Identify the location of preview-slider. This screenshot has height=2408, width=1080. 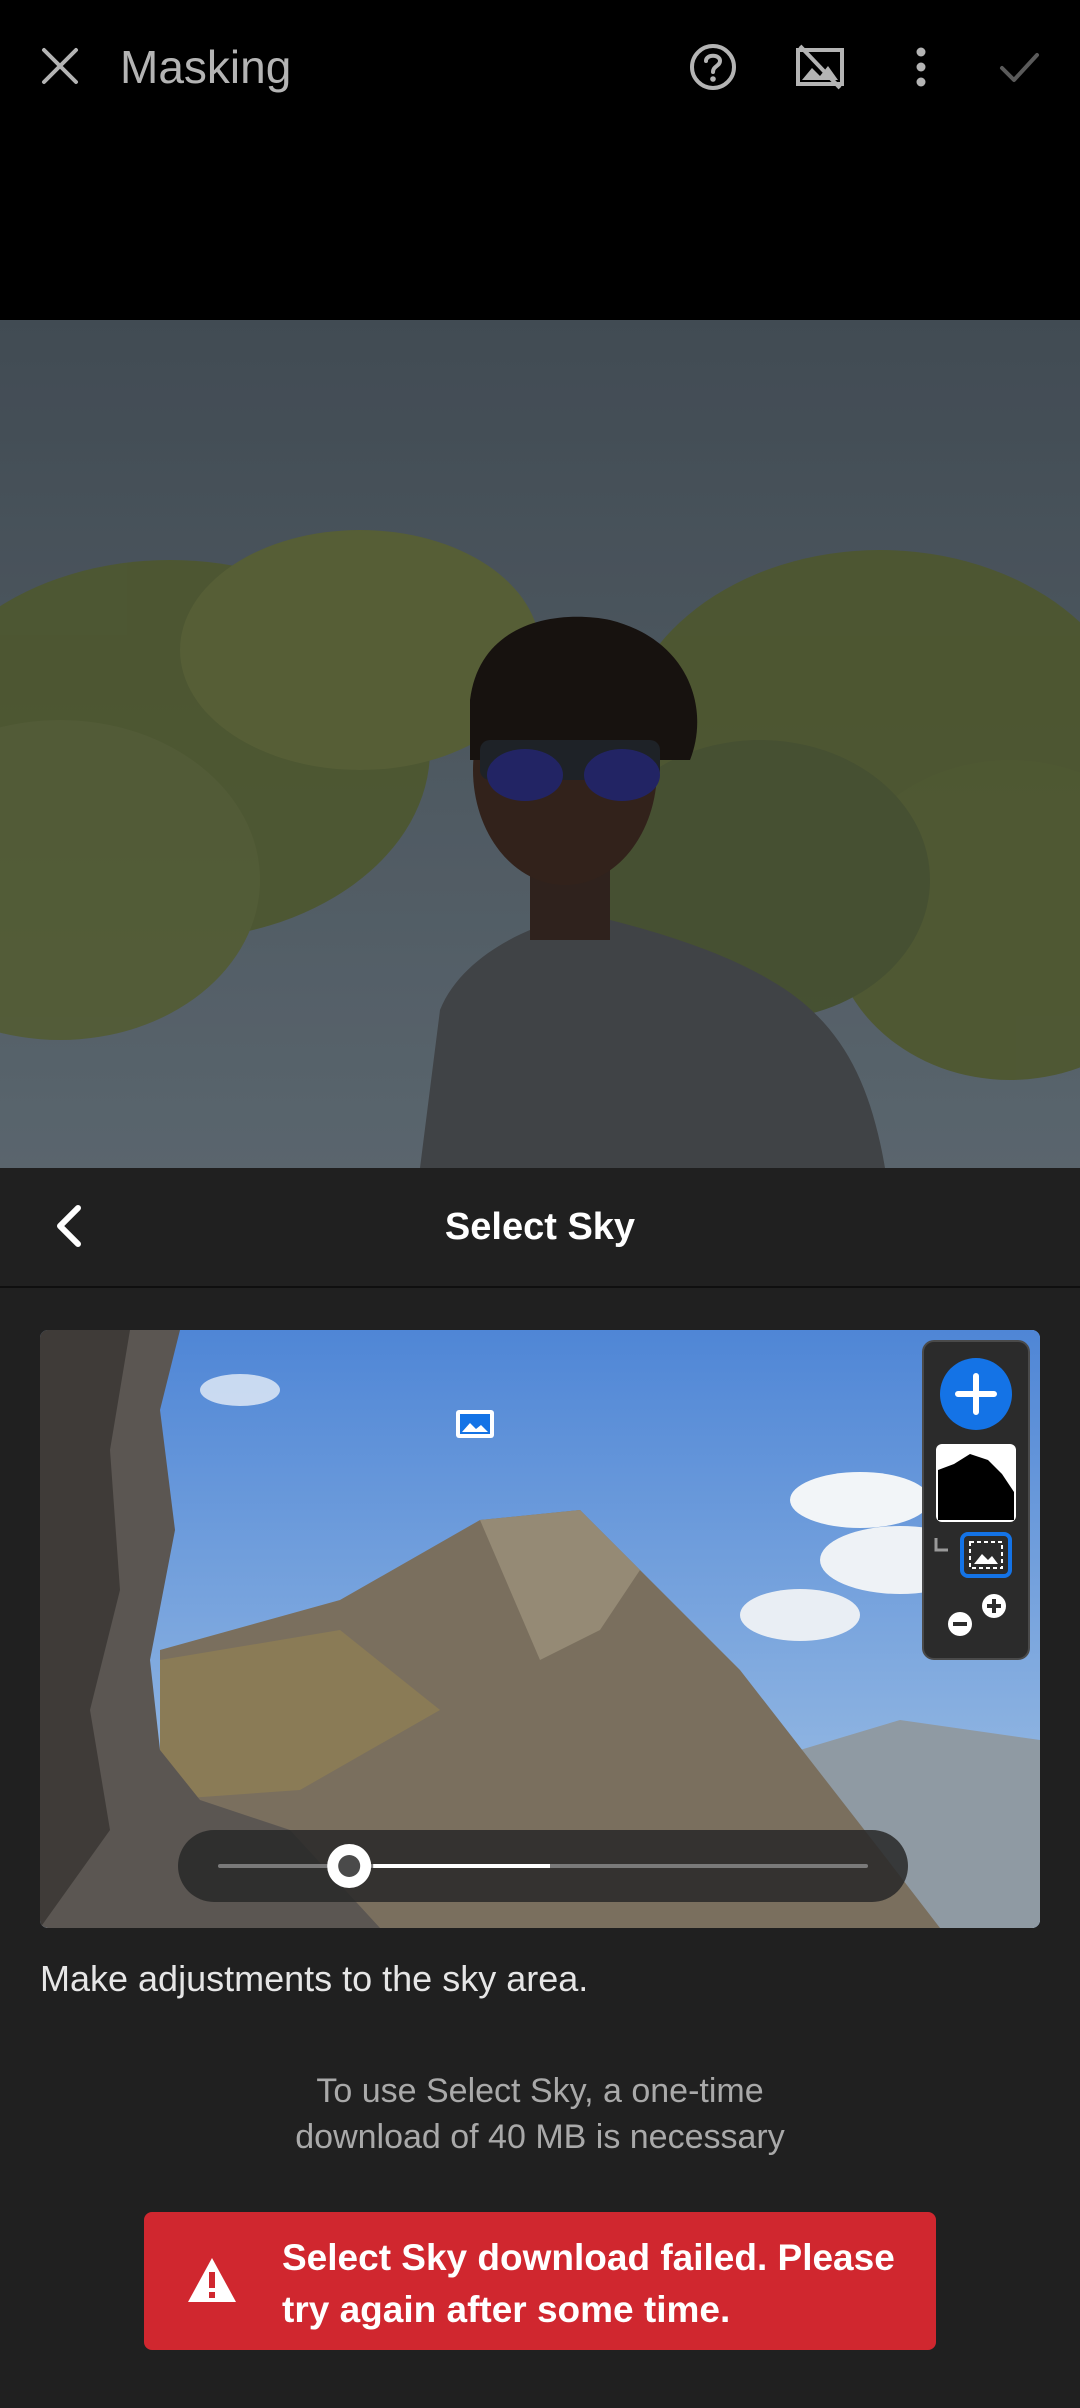
(543, 1866).